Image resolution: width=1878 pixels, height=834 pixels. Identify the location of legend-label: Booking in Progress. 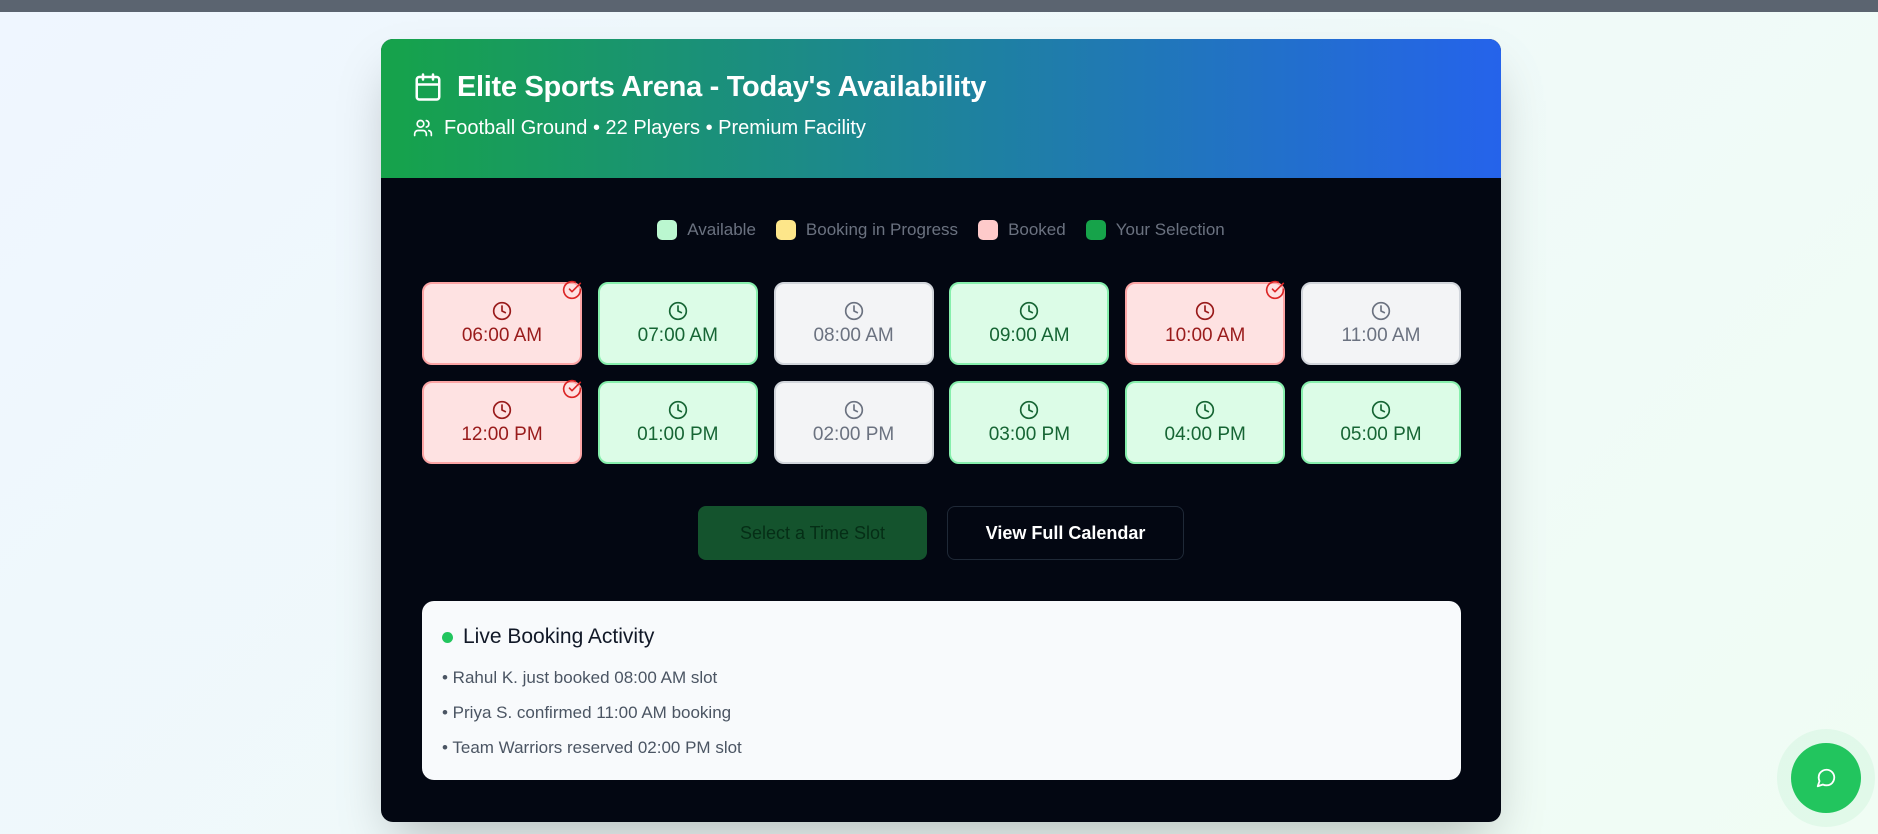
(882, 229).